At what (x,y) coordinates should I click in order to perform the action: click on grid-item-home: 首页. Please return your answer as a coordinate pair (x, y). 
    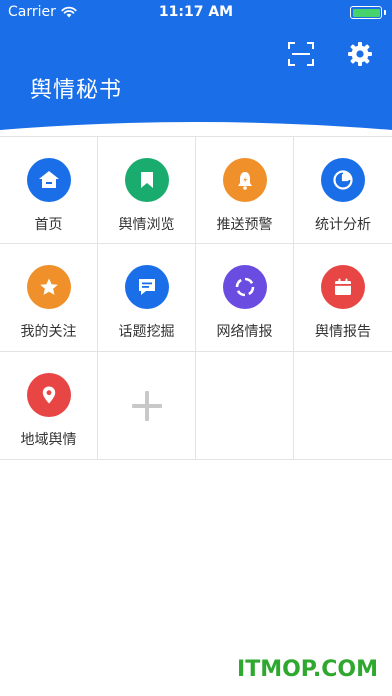
    Looking at the image, I should click on (49, 190).